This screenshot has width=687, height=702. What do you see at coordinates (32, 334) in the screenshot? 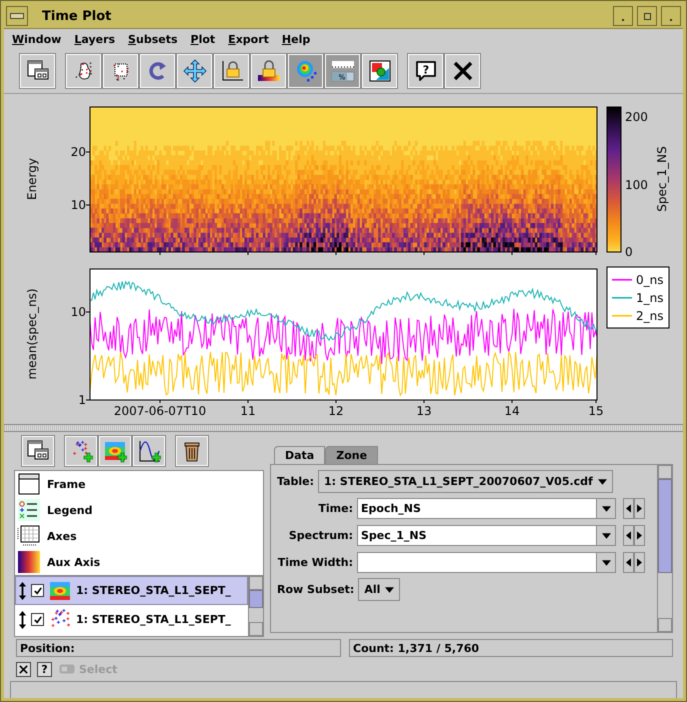
I see `axis-label: mean(spec_ns)` at bounding box center [32, 334].